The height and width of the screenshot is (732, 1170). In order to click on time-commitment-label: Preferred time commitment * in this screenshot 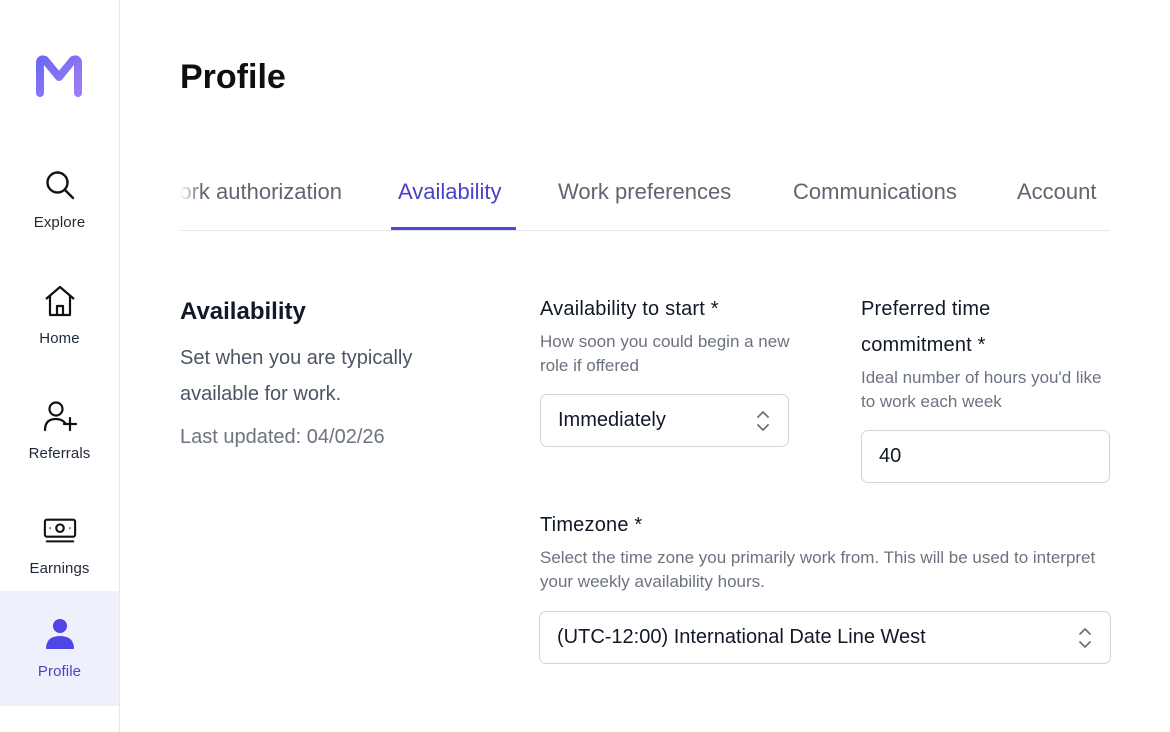, I will do `click(926, 327)`.